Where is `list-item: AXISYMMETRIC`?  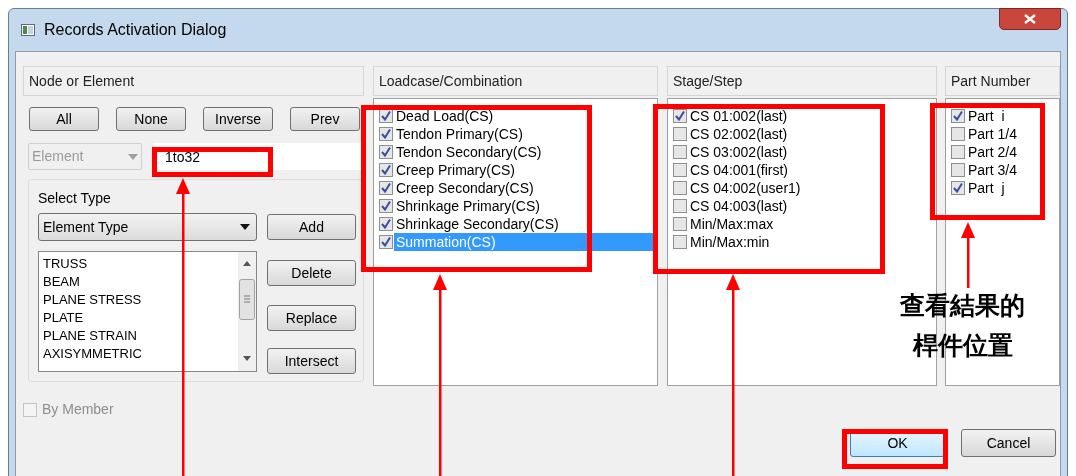 list-item: AXISYMMETRIC is located at coordinates (92, 354).